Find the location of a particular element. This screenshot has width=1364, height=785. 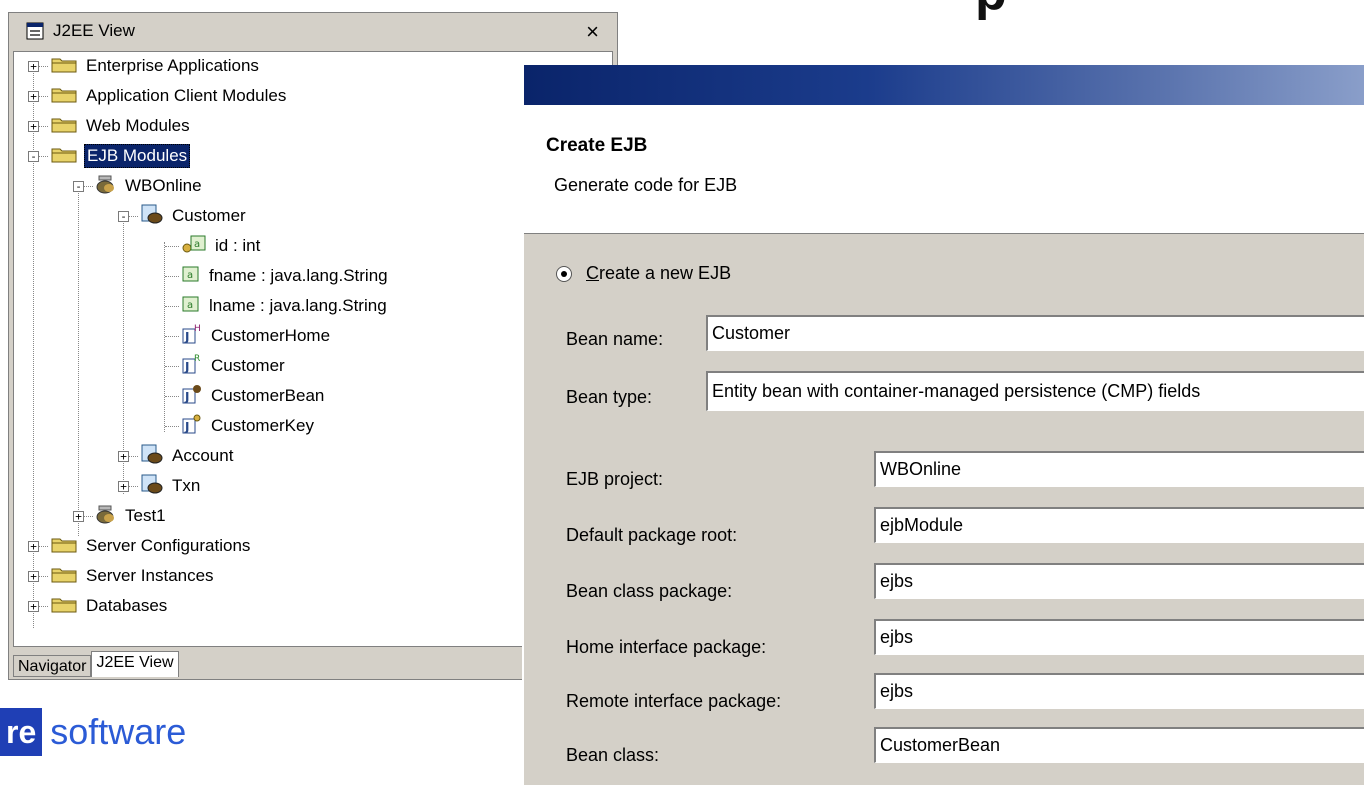

tree-item: Enterprise Applications is located at coordinates (150, 66).